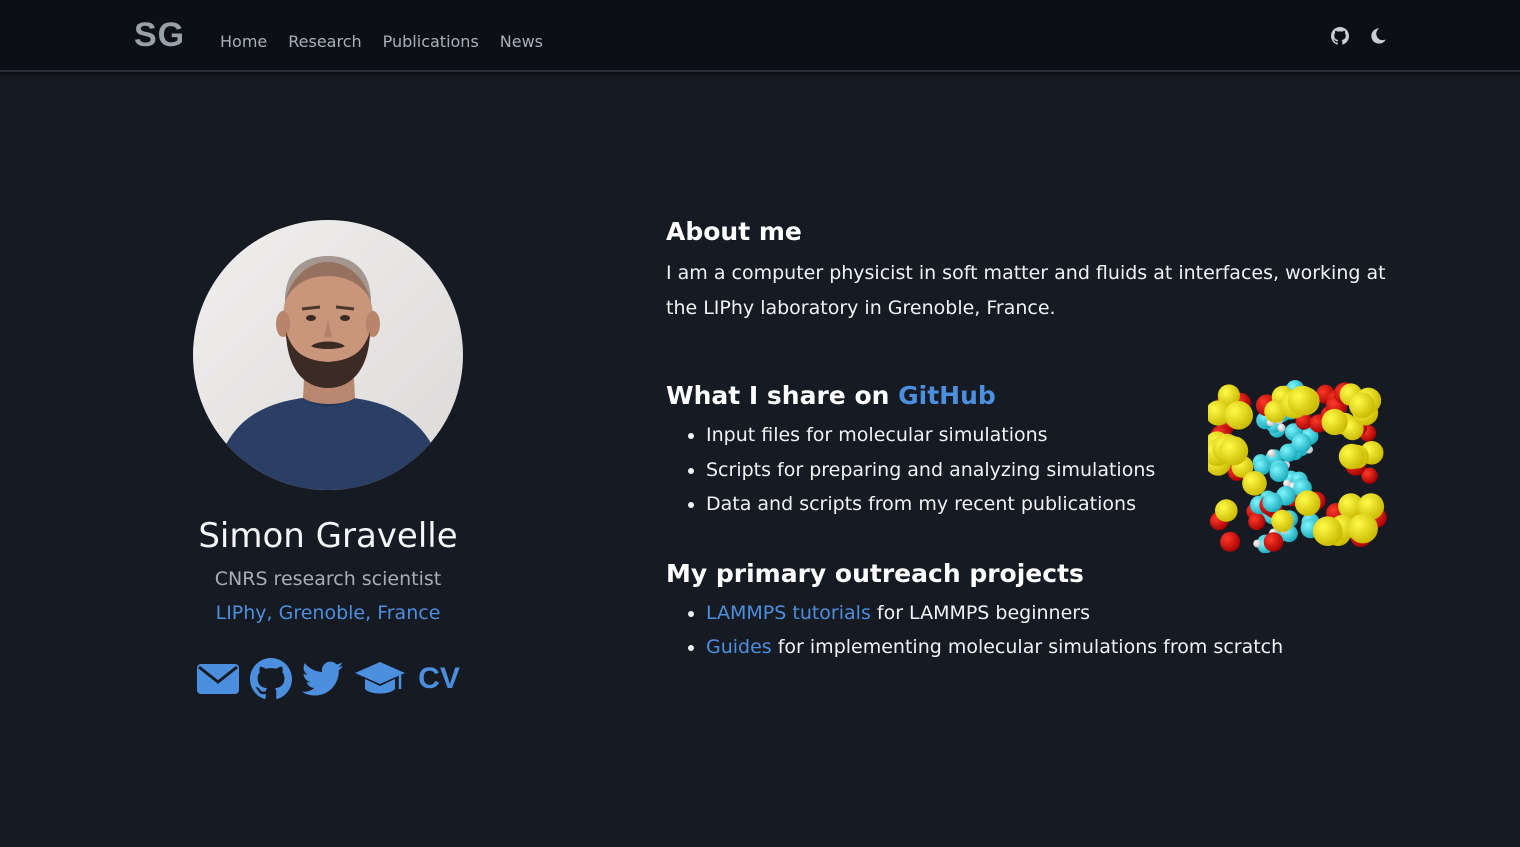  I want to click on guides-link: Guides, so click(739, 647).